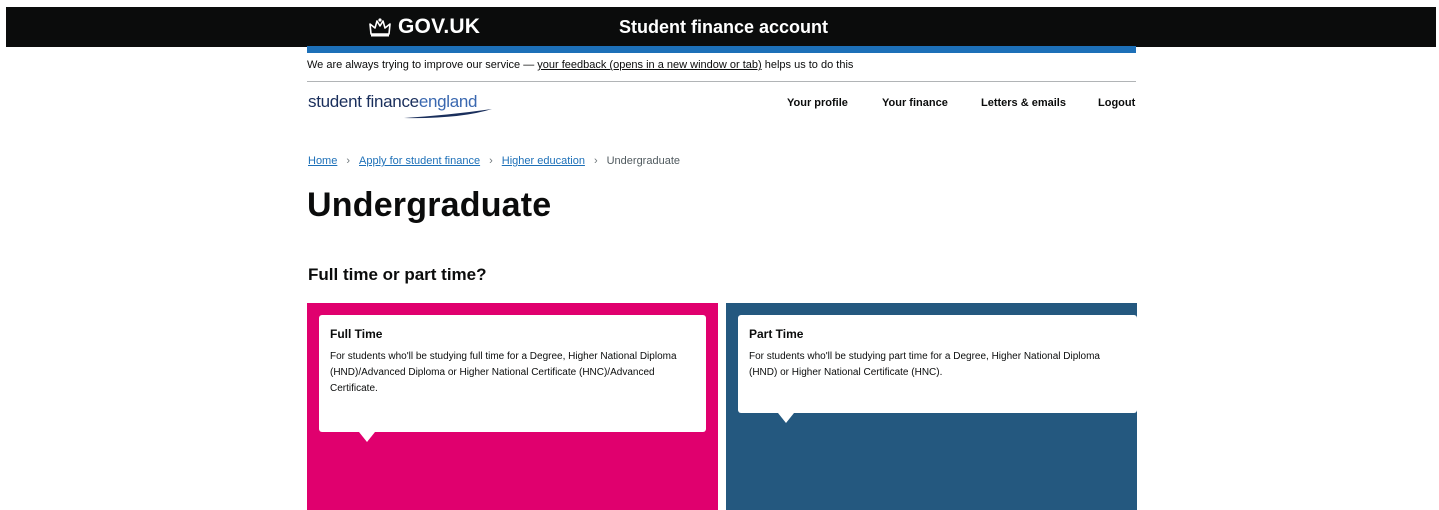  I want to click on service-name: Student finance account, so click(723, 27).